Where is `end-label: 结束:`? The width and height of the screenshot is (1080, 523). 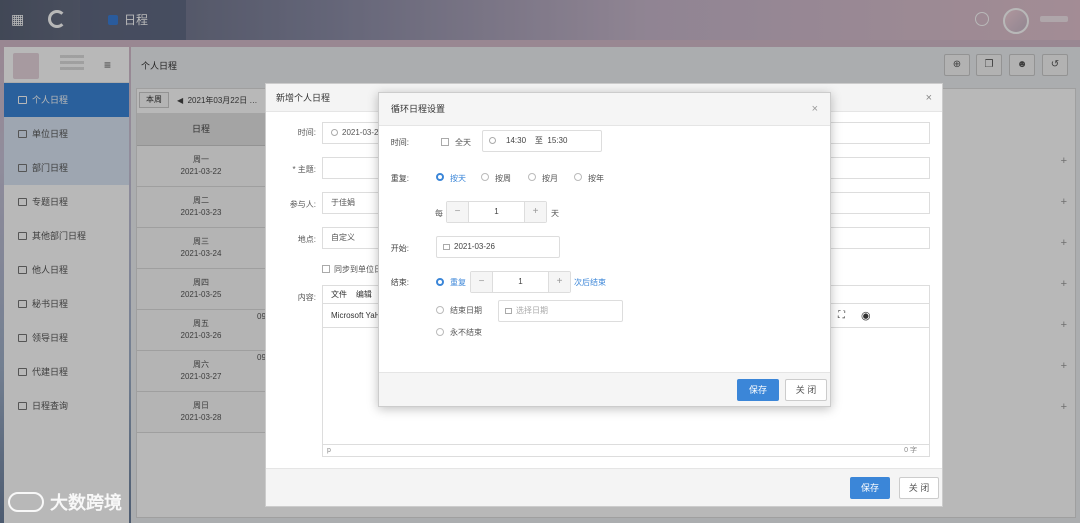
end-label: 结束: is located at coordinates (399, 282).